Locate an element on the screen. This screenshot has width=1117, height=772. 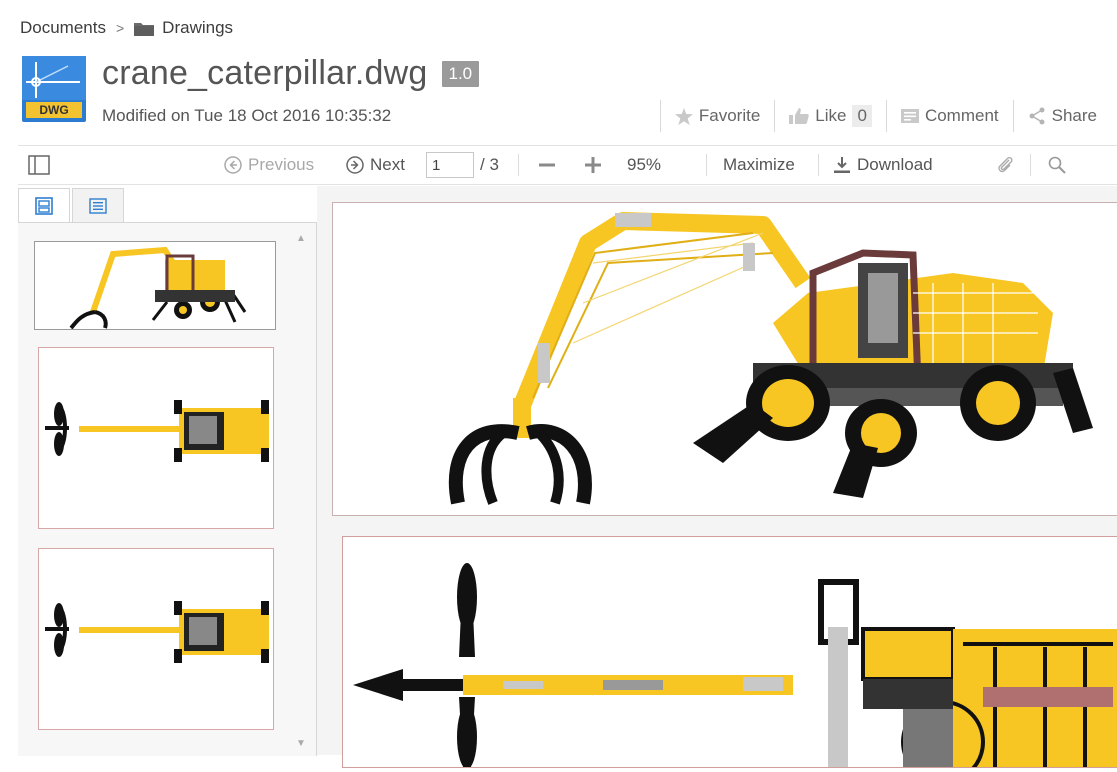
previous-page-button: Previous is located at coordinates (269, 165).